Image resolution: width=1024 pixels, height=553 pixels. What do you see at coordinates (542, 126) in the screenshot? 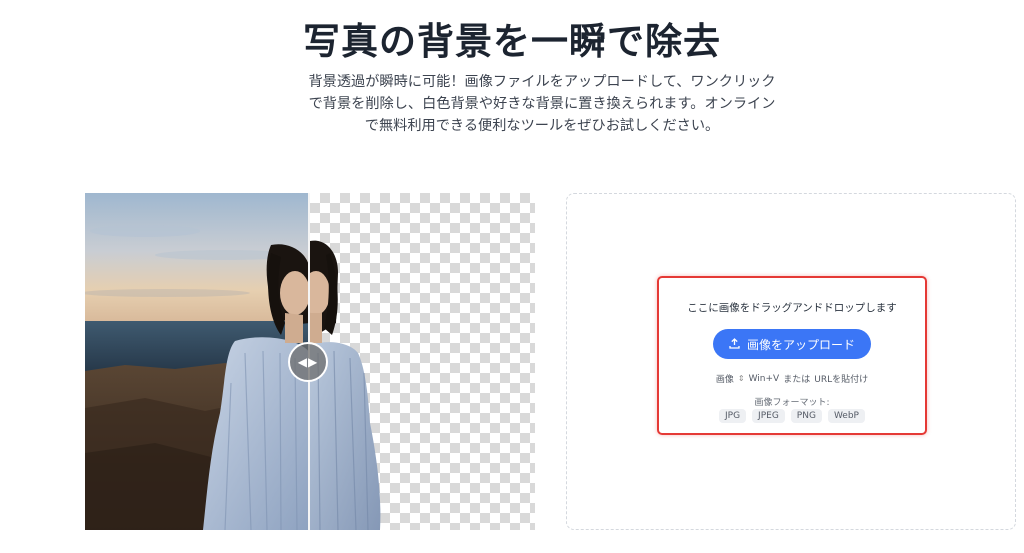
I see `description-line: で無料利用できる便利なツールをぜひお試しください。` at bounding box center [542, 126].